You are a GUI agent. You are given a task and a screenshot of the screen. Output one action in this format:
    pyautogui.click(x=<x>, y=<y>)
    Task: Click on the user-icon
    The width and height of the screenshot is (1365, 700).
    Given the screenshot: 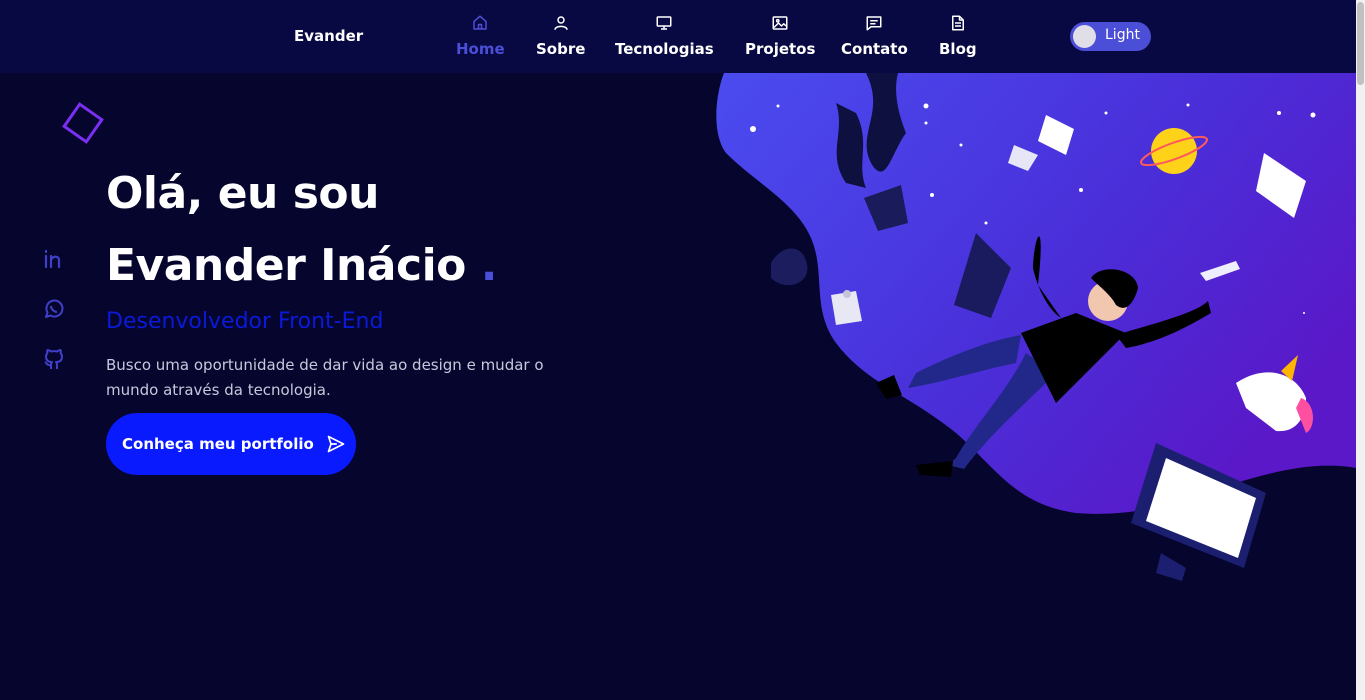 What is the action you would take?
    pyautogui.click(x=560, y=23)
    